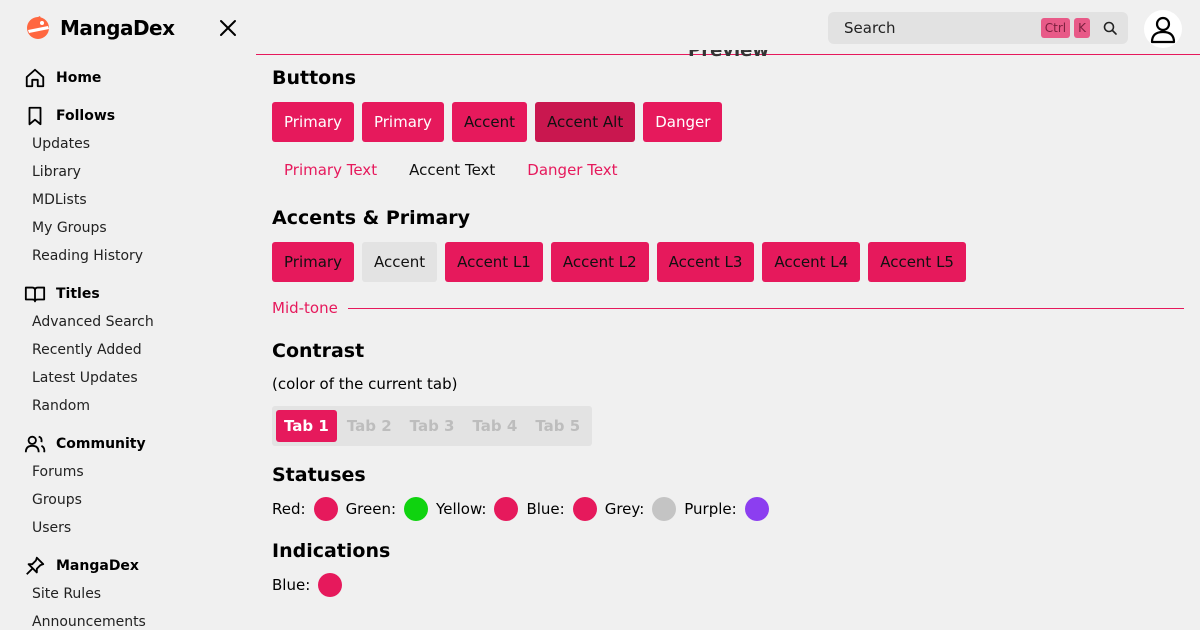 The image size is (1200, 630). Describe the element at coordinates (305, 308) in the screenshot. I see `midtone-label: Mid-tone` at that location.